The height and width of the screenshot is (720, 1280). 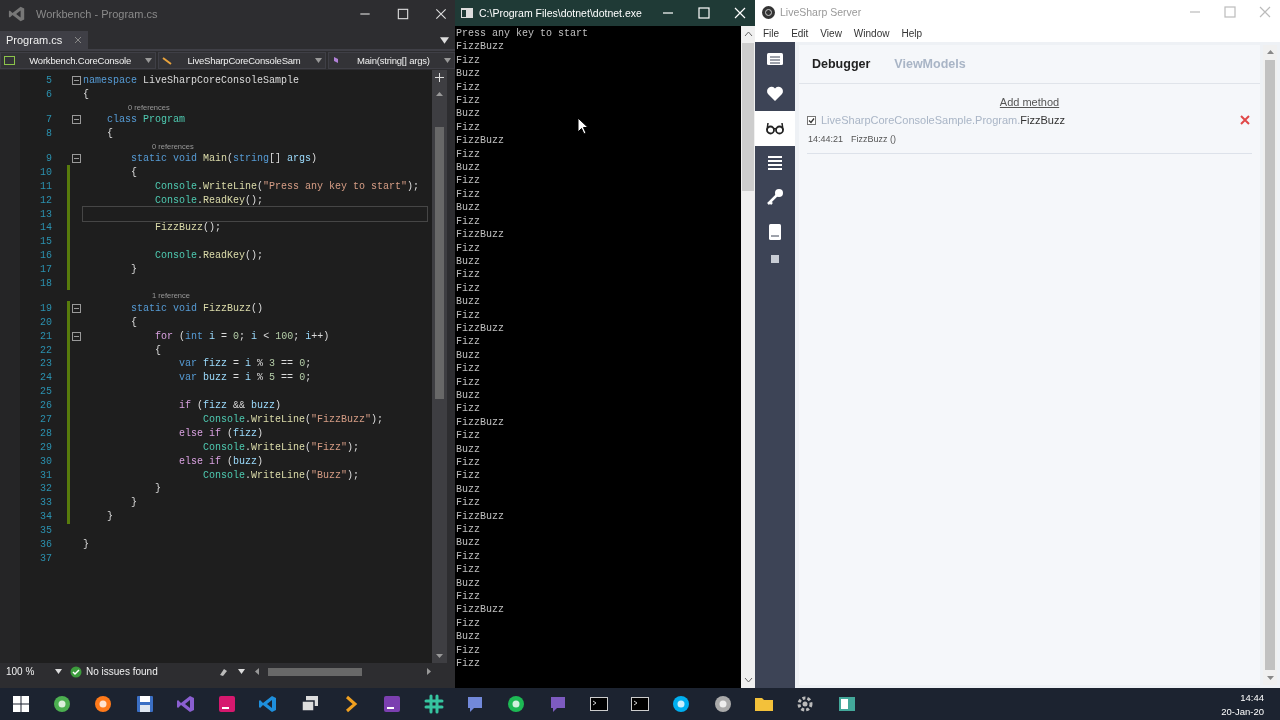 I want to click on menu-item: View, so click(x=831, y=33).